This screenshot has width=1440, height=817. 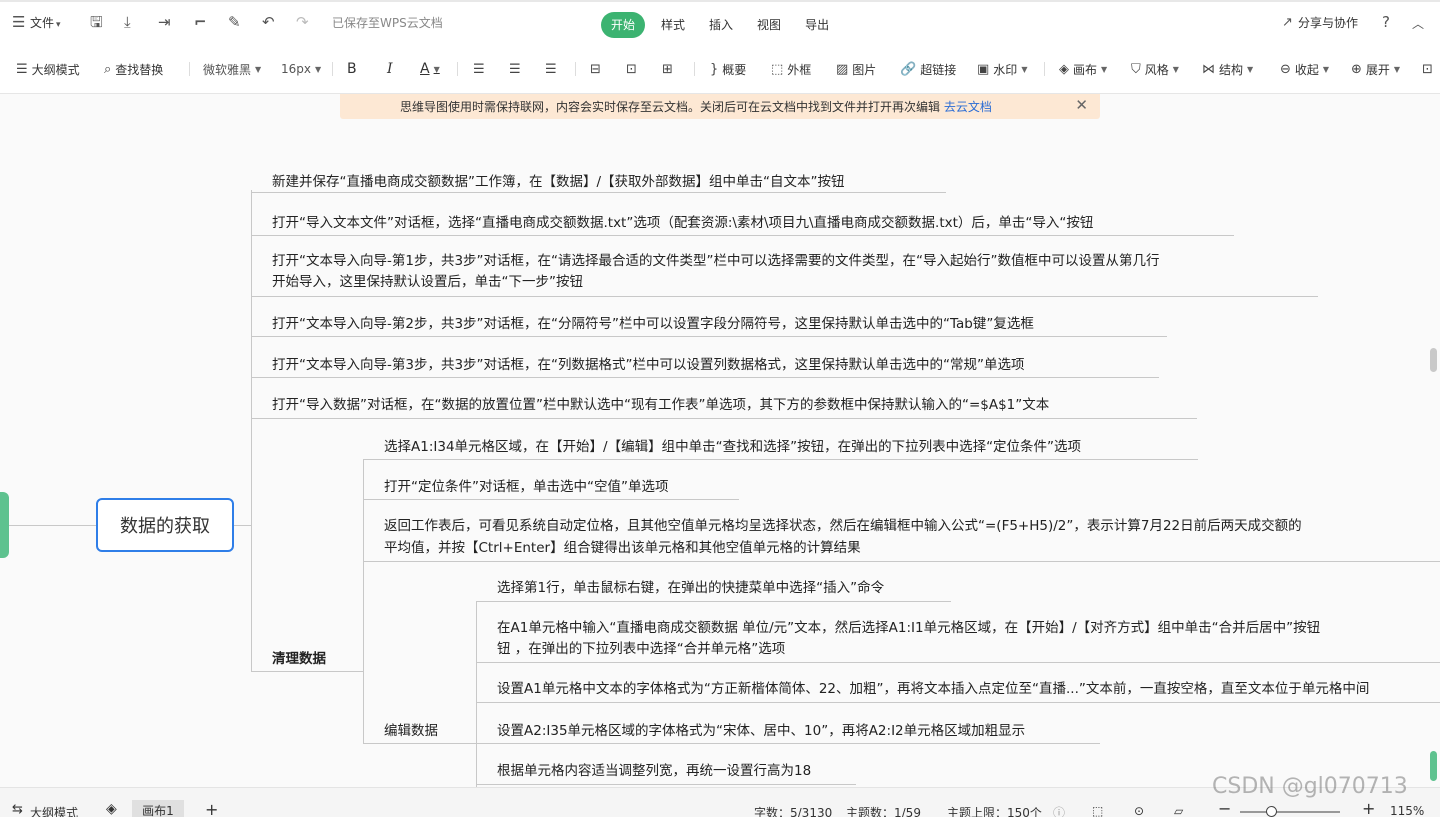 I want to click on zoom-in-icon: +, so click(x=1368, y=808).